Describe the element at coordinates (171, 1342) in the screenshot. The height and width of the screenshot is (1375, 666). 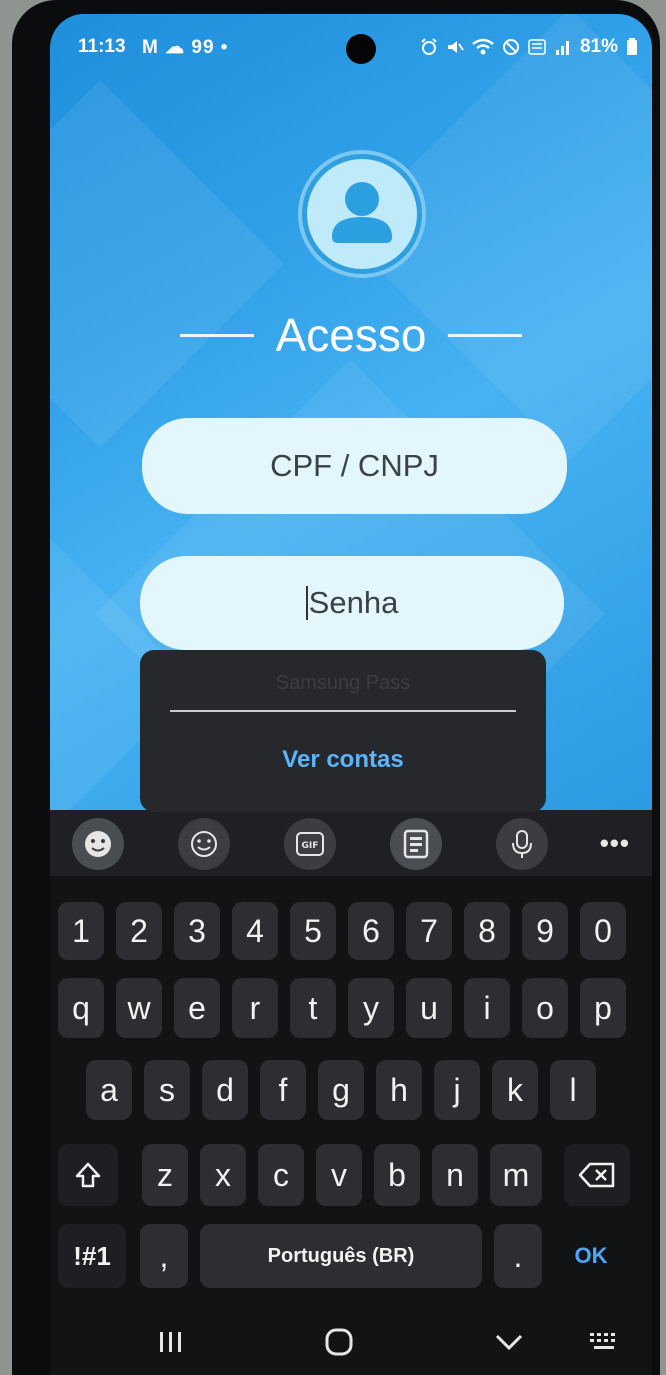
I see `recents-icon` at that location.